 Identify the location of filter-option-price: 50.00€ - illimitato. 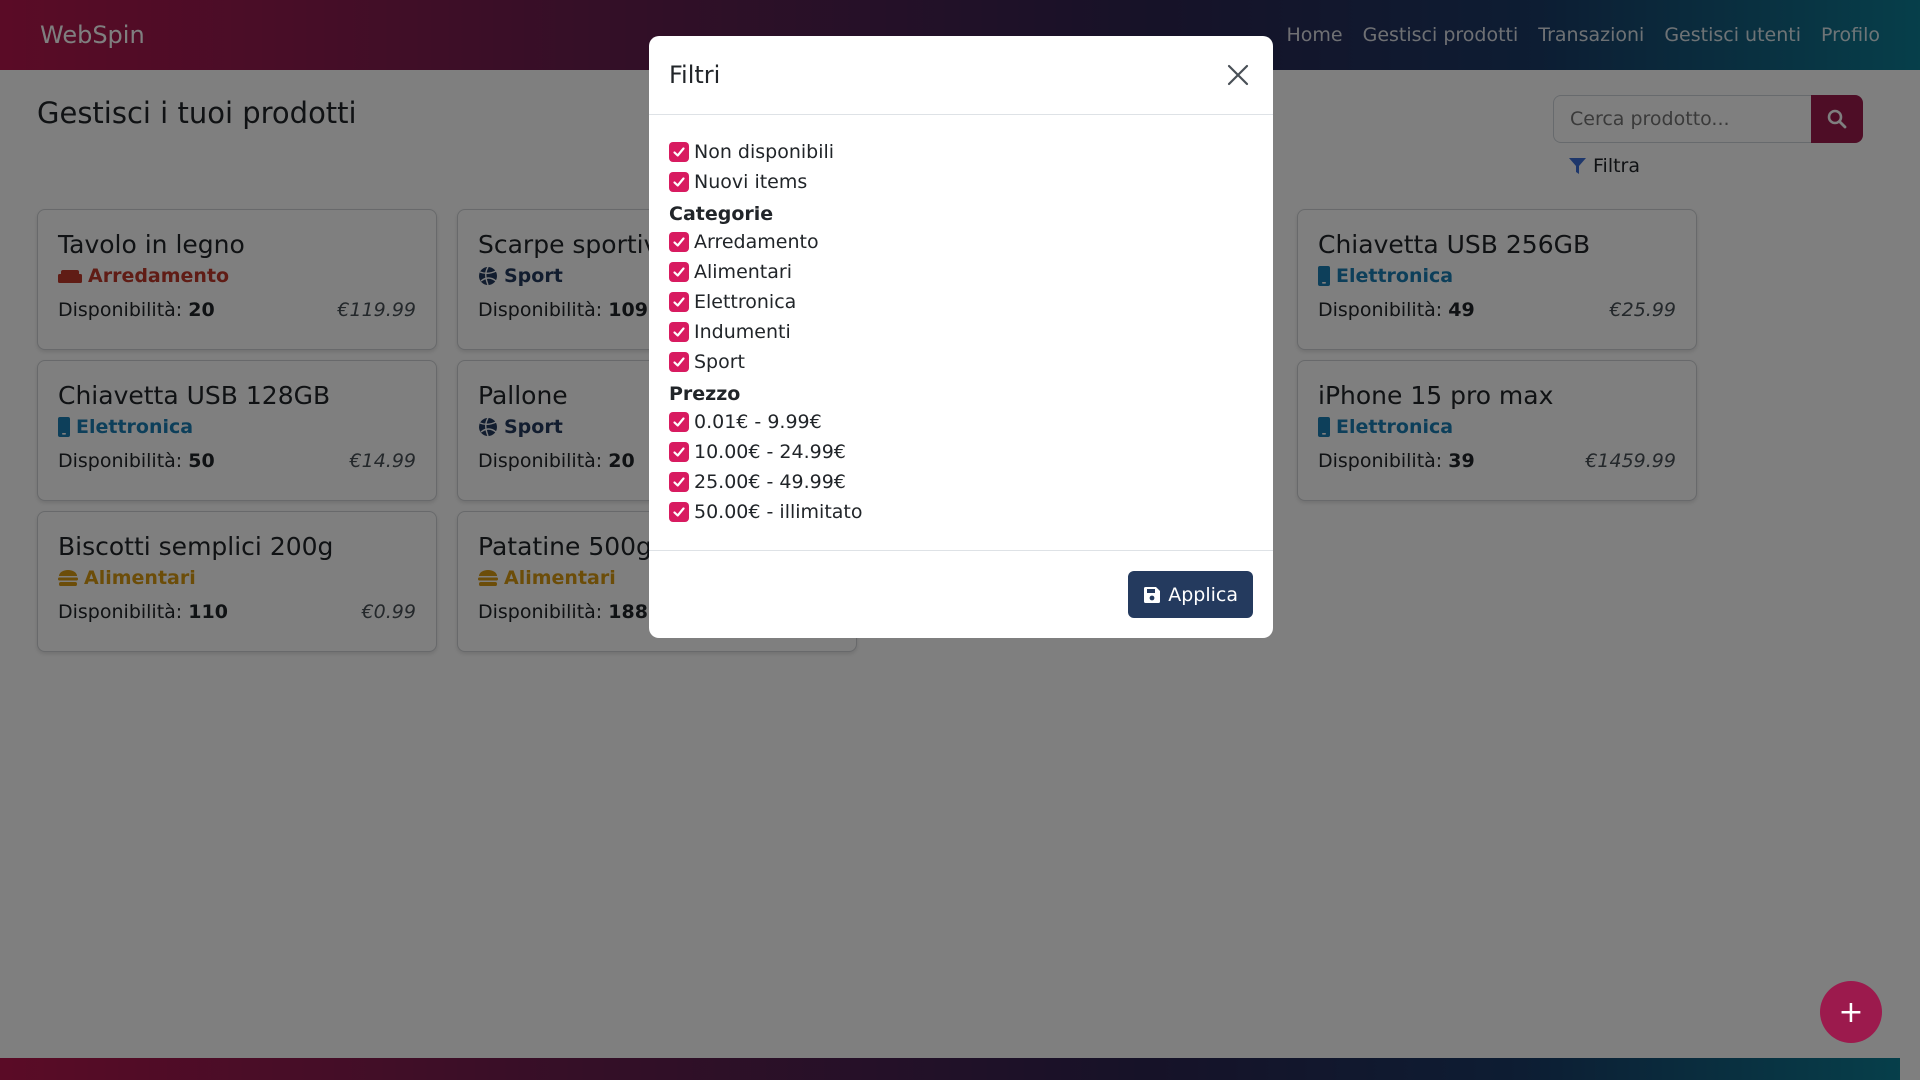
(961, 512).